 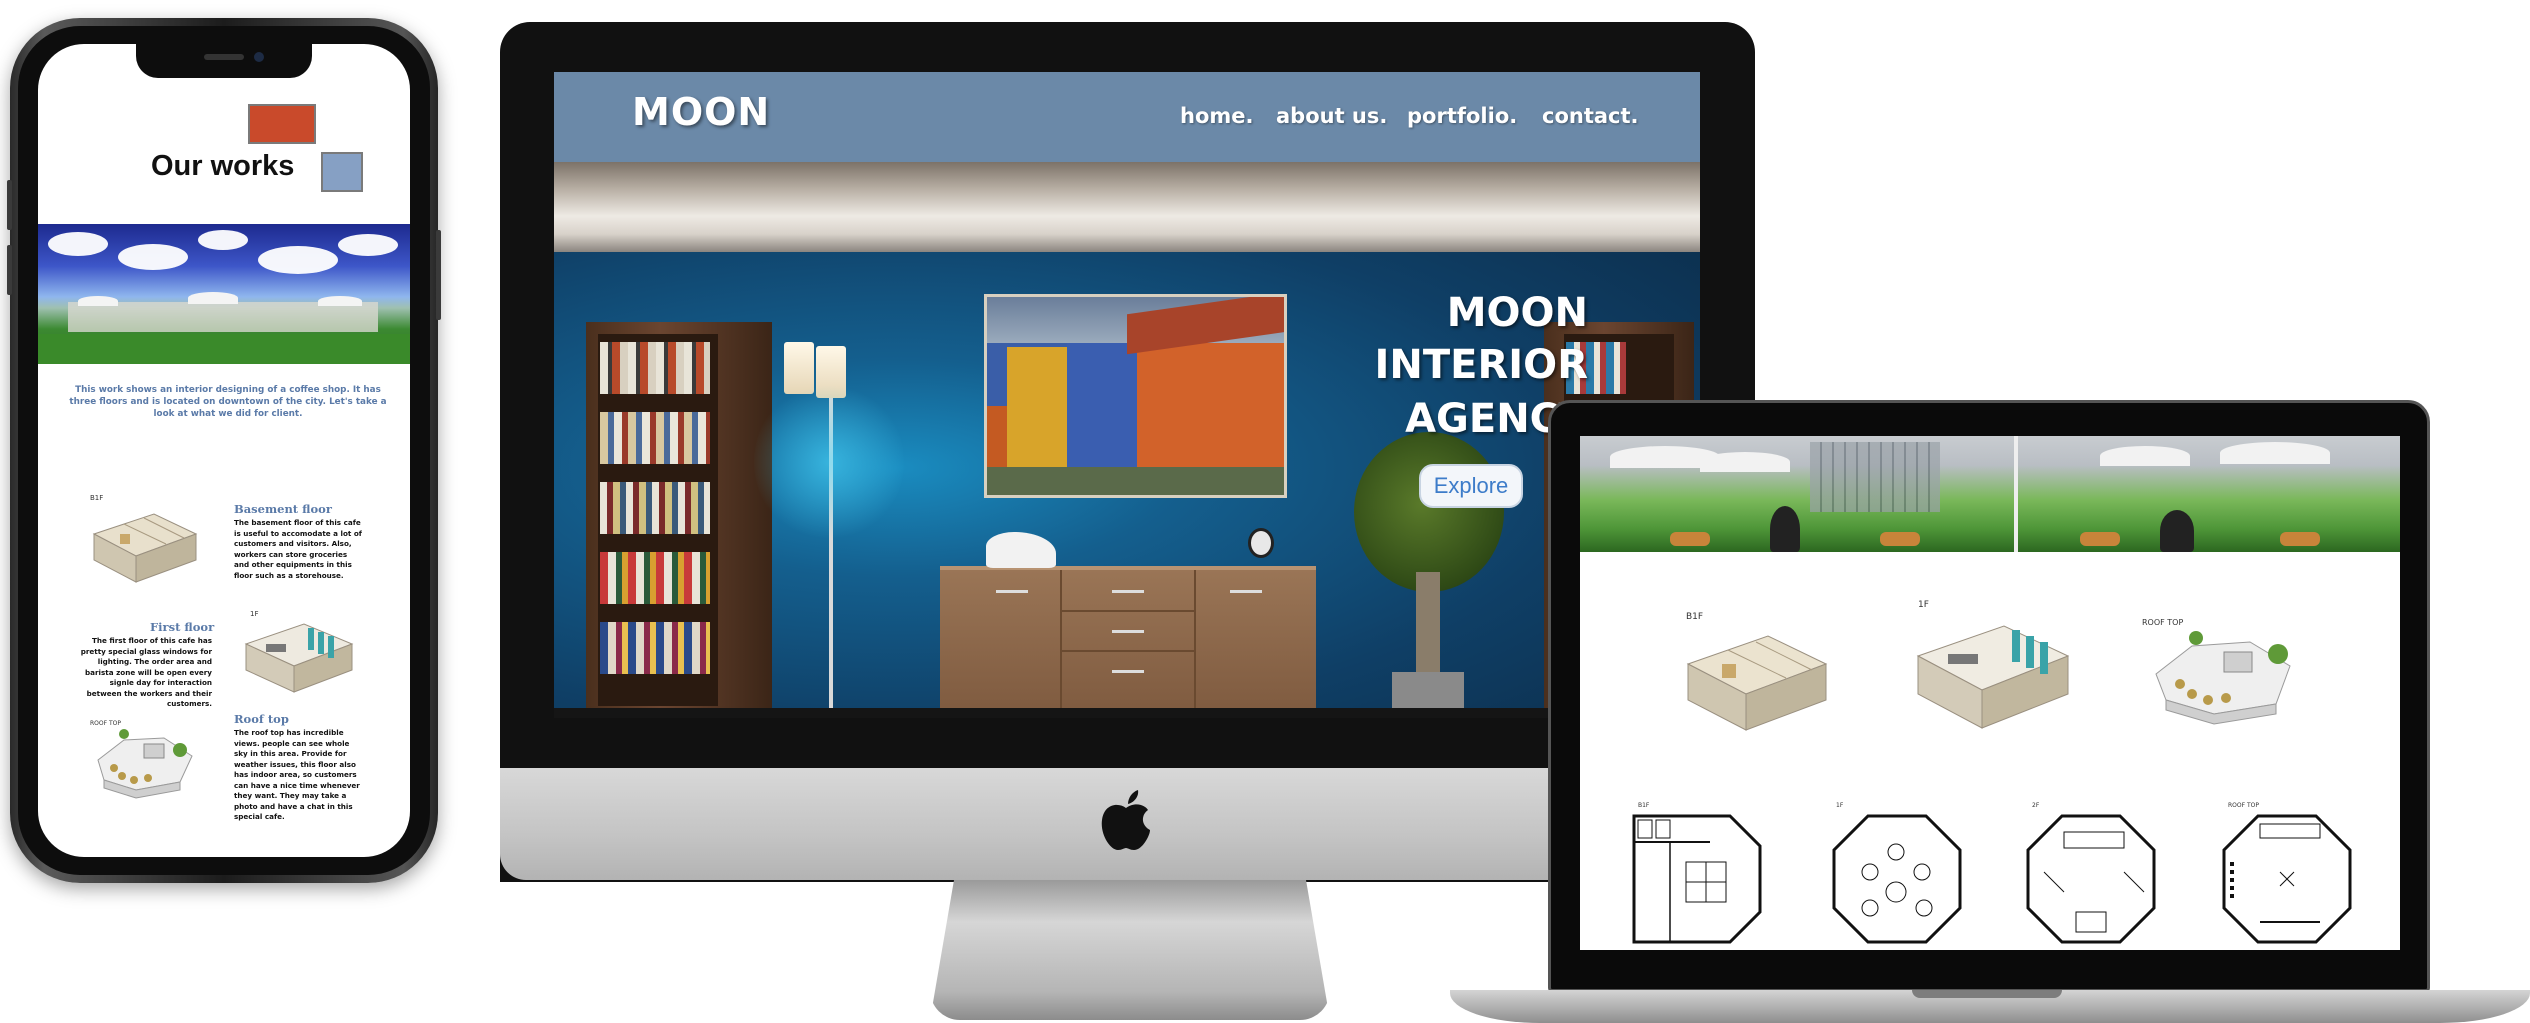 I want to click on site-logo: MOON, so click(x=701, y=112).